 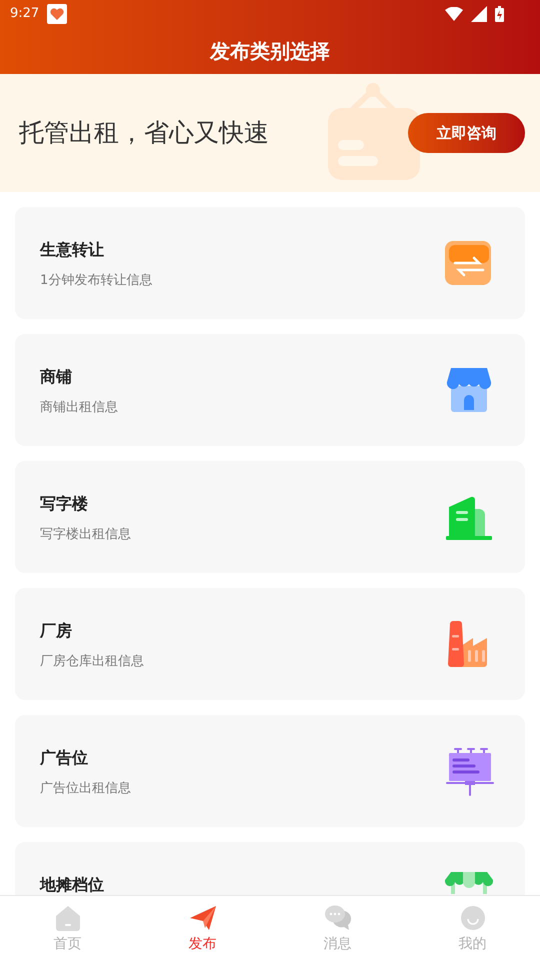 I want to click on category-subtitle: 商铺出租信息, so click(x=79, y=408).